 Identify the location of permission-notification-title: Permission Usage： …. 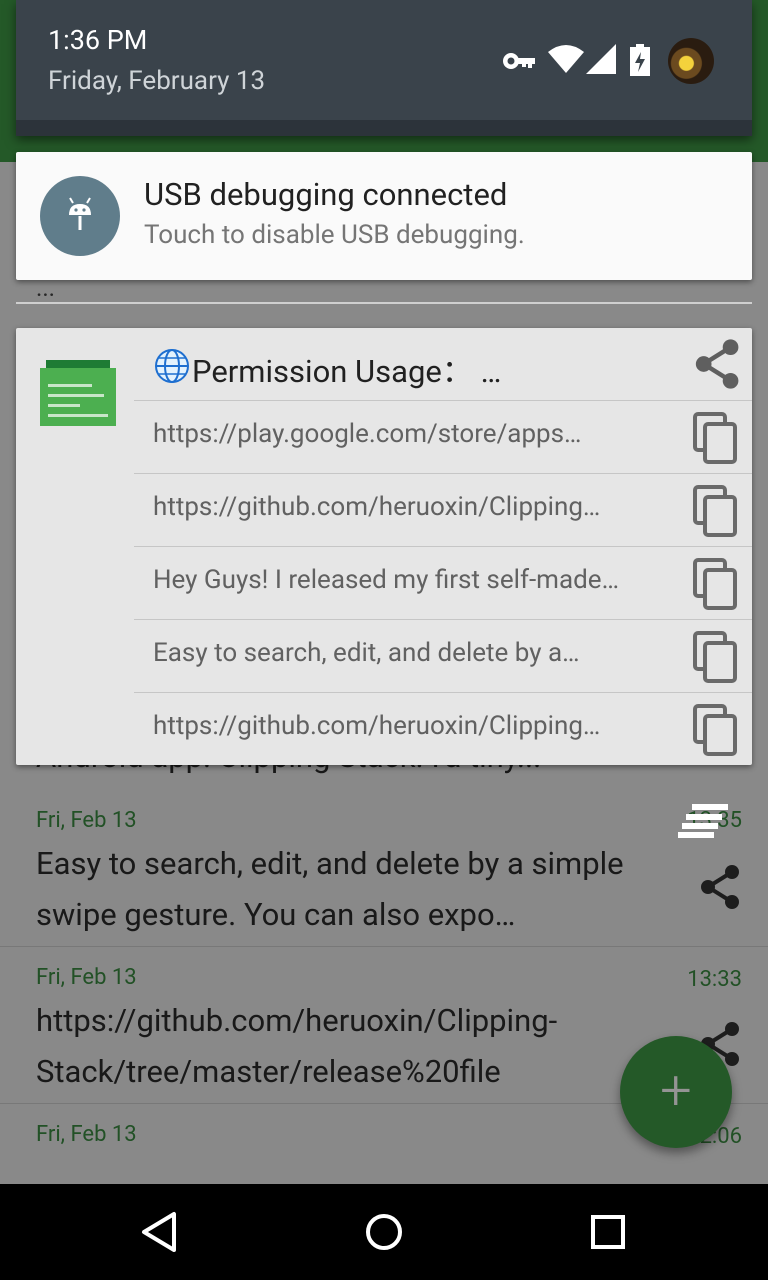
(347, 371).